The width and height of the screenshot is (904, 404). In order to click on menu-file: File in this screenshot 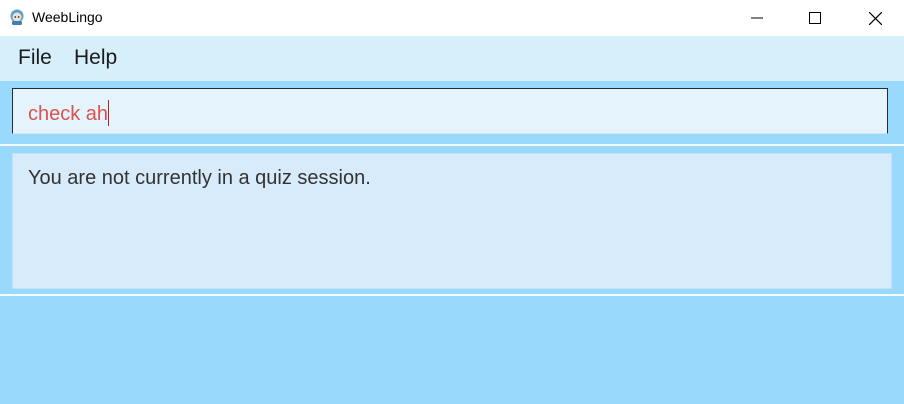, I will do `click(35, 58)`.